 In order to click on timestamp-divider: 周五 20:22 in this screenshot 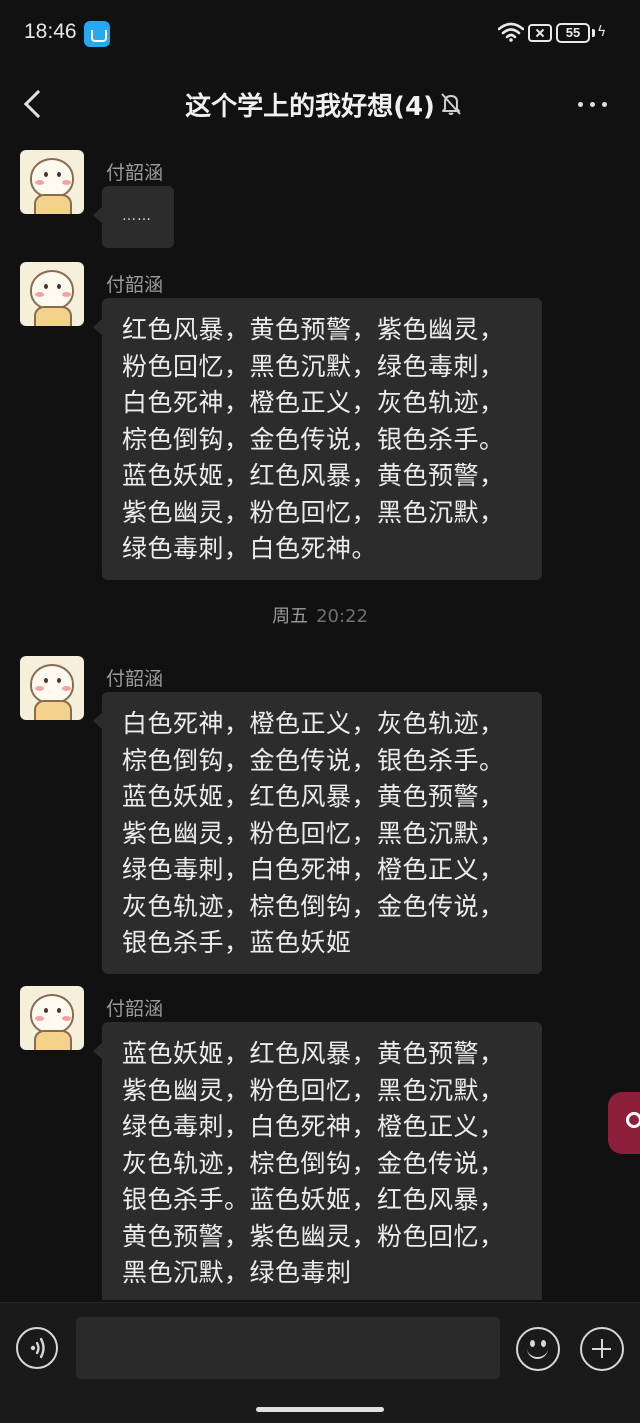, I will do `click(320, 615)`.